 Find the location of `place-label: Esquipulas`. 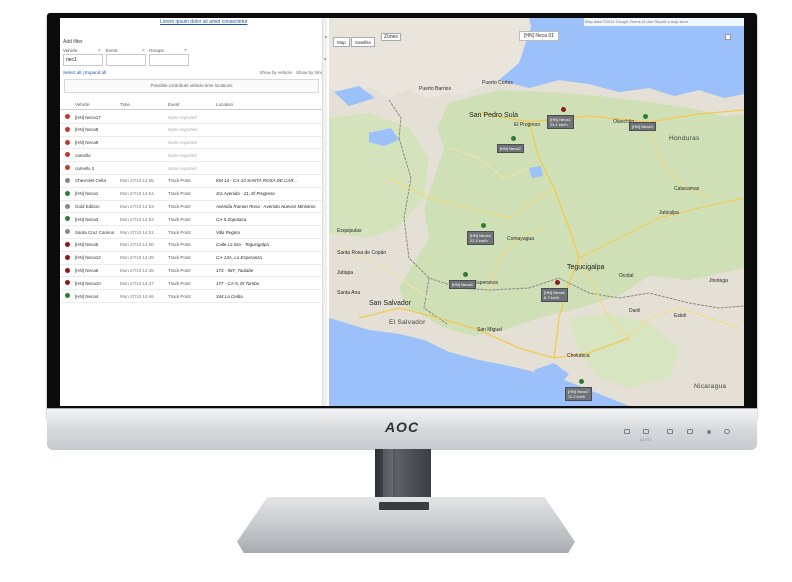

place-label: Esquipulas is located at coordinates (349, 231).